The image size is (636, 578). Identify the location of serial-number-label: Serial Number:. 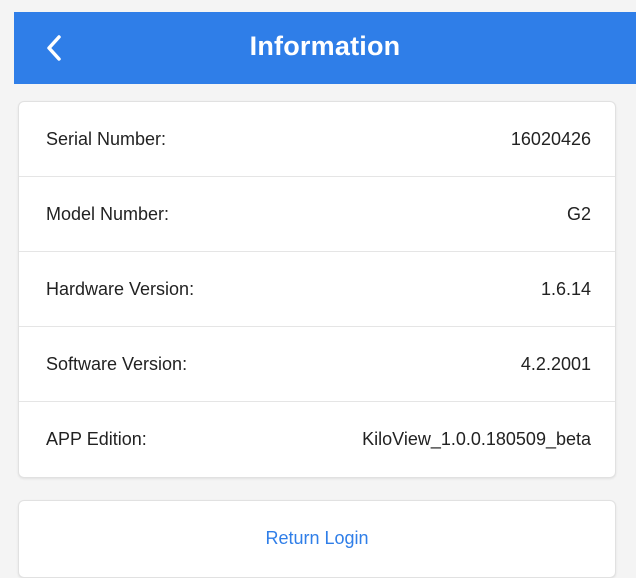
(106, 138).